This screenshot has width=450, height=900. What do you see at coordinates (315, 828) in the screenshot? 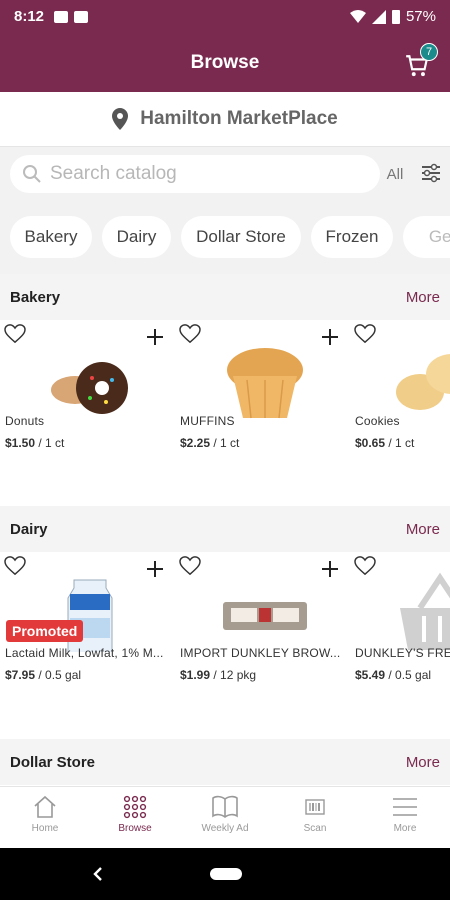
I see `nav-label: Scan` at bounding box center [315, 828].